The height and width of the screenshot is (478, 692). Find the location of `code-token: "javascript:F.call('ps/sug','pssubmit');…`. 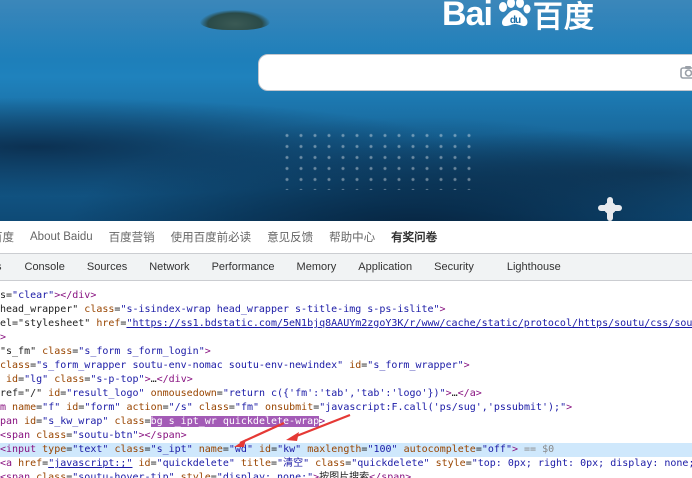

code-token: "javascript:F.call('ps/sug','pssubmit');… is located at coordinates (443, 407).